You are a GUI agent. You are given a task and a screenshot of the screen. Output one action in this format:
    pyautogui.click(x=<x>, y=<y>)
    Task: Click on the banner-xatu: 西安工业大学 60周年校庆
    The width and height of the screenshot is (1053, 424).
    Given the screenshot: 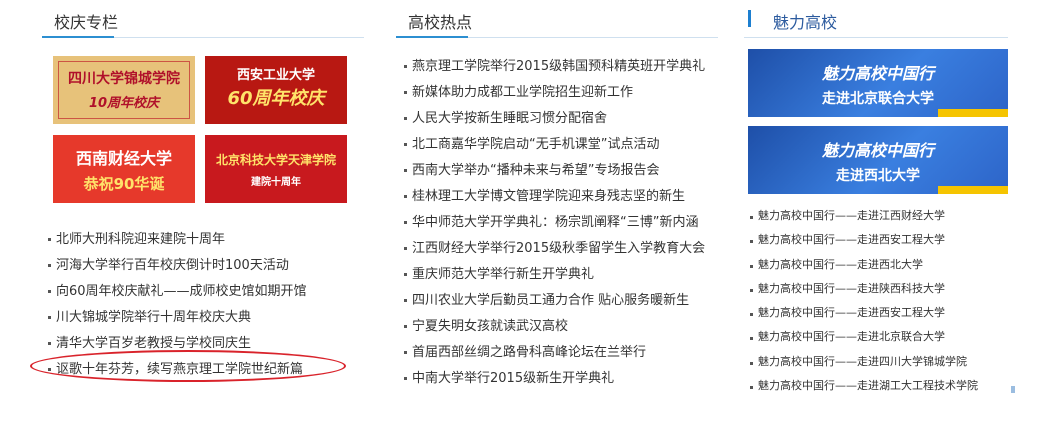 What is the action you would take?
    pyautogui.click(x=276, y=90)
    